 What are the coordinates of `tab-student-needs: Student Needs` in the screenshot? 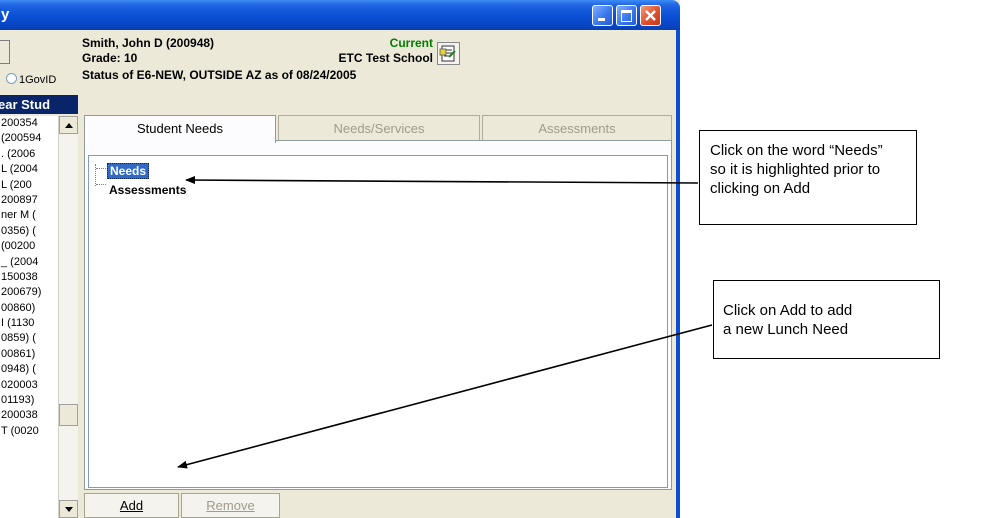 It's located at (180, 129).